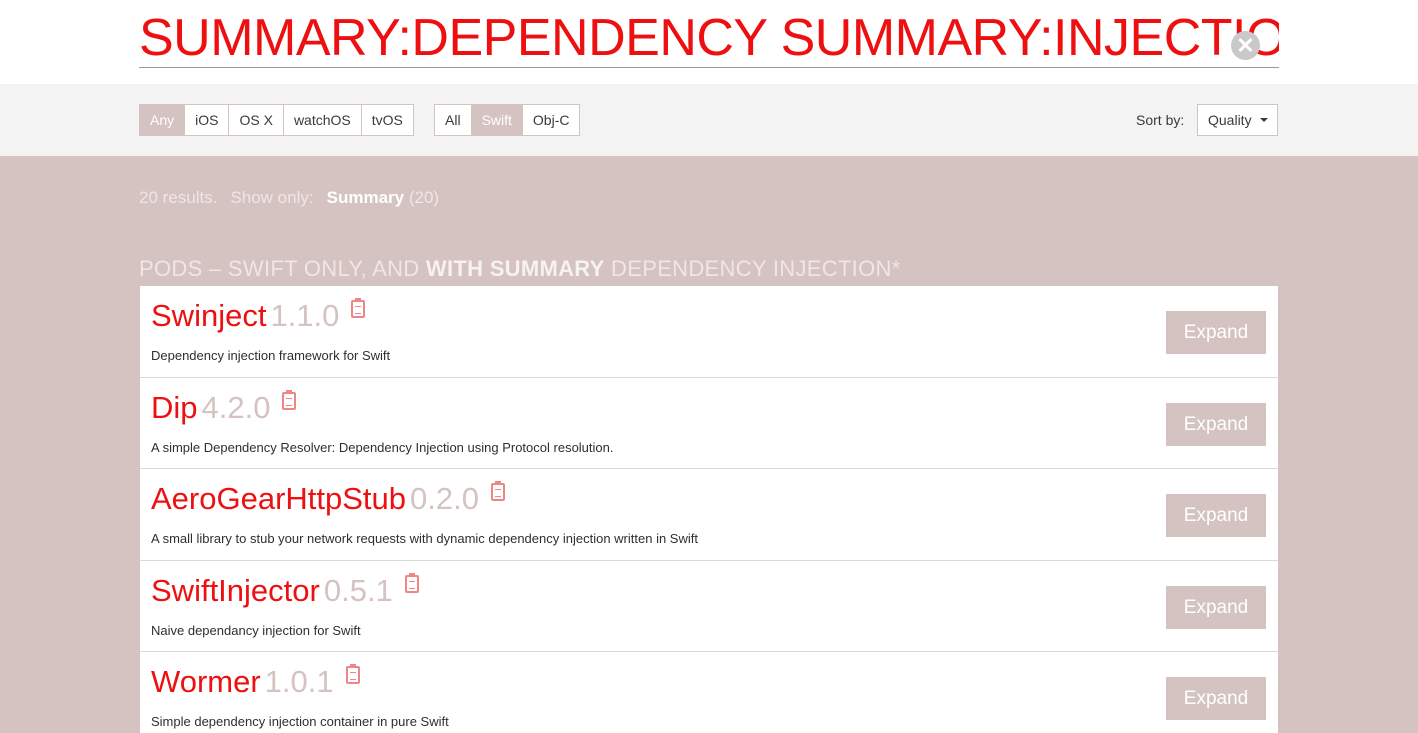  I want to click on language-objc-button: Obj-C, so click(550, 120).